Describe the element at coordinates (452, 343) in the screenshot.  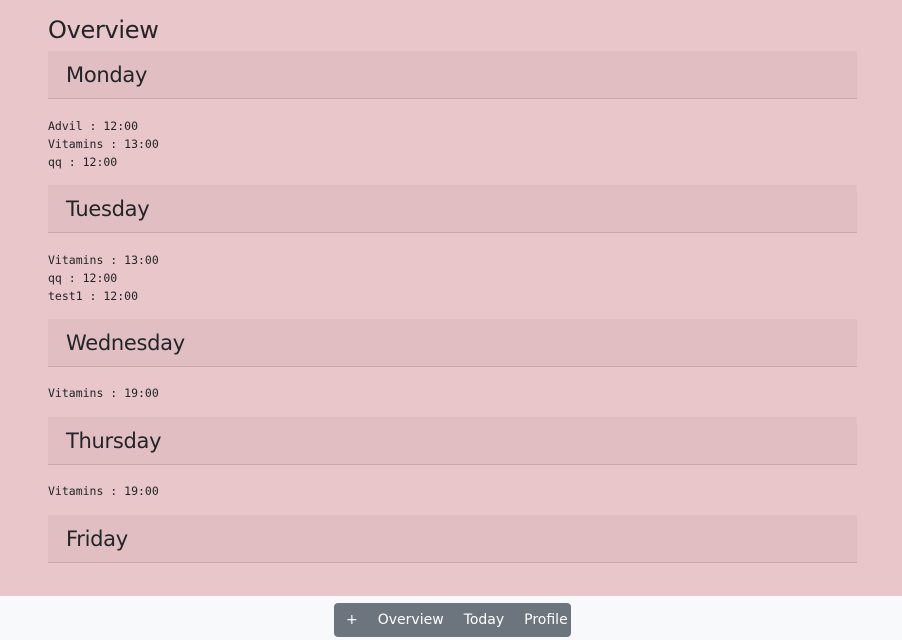
I see `day-header-wednesday: Wednesday` at that location.